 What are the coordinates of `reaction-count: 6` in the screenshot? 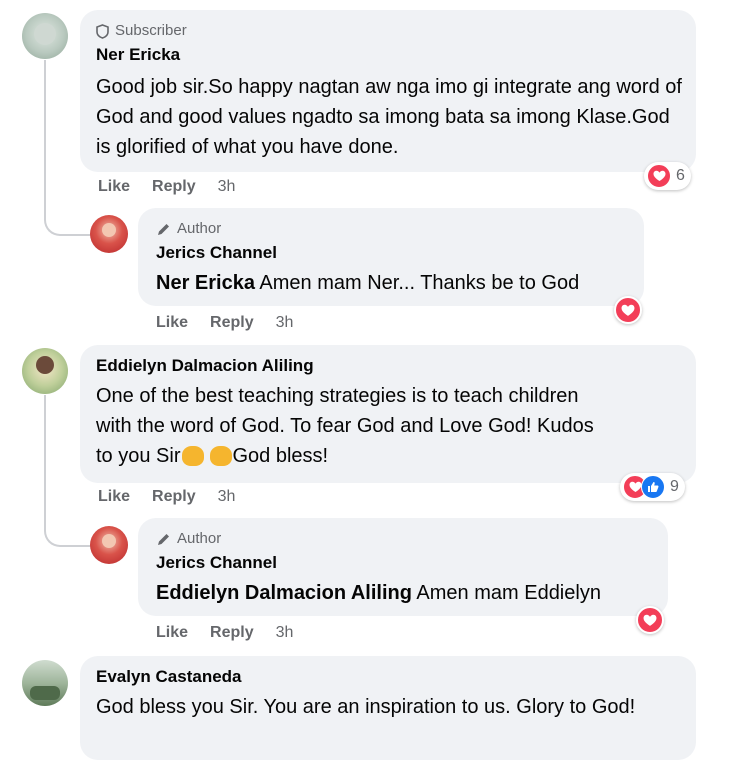 It's located at (680, 175).